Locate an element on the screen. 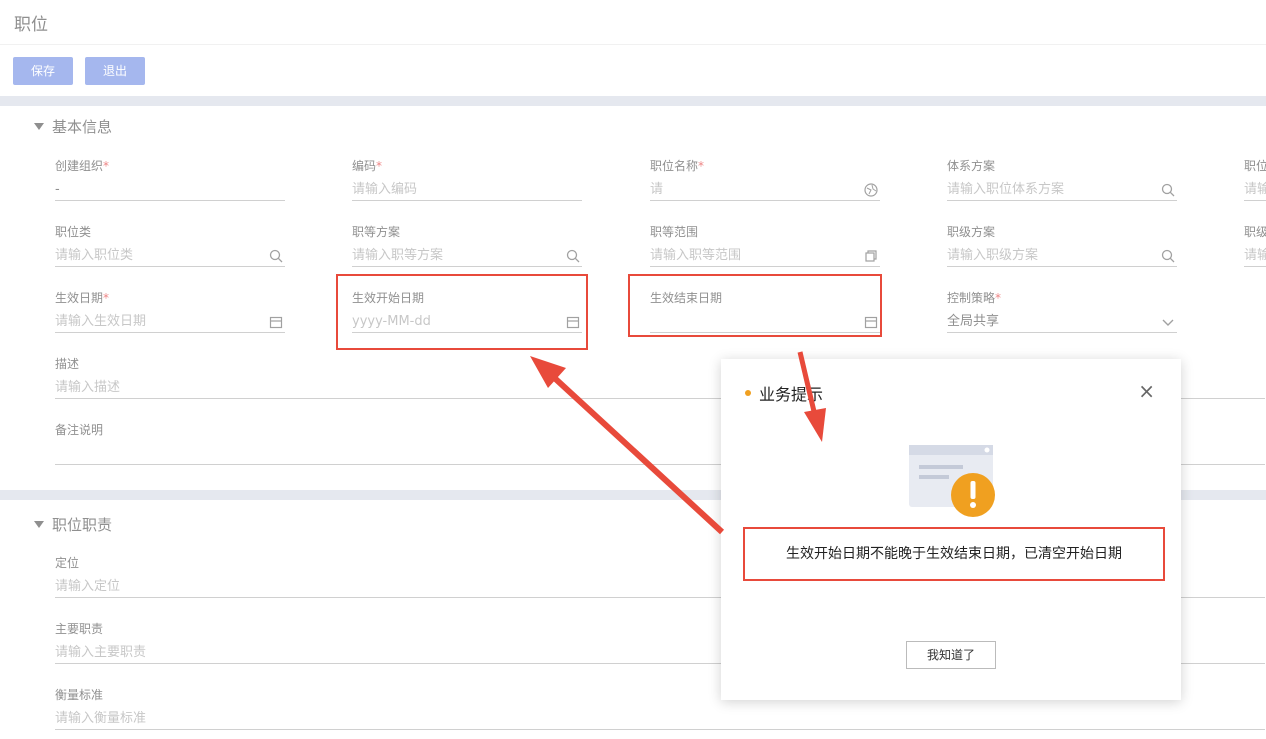 The image size is (1266, 739). annotation-arrows is located at coordinates (678, 443).